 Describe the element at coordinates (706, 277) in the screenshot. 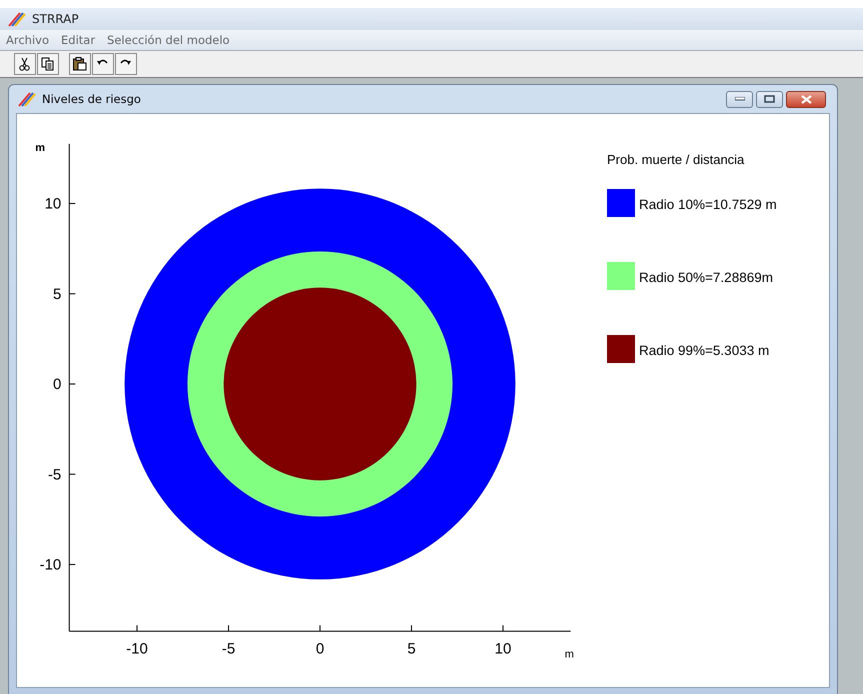

I see `legend-label: Radio 50%=7.28869m` at that location.